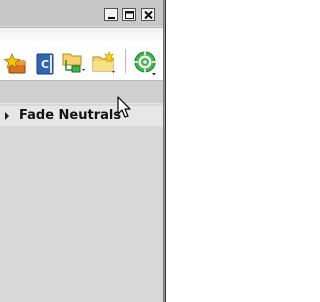 The width and height of the screenshot is (320, 302). Describe the element at coordinates (81, 13) in the screenshot. I see `panel-titlebar` at that location.